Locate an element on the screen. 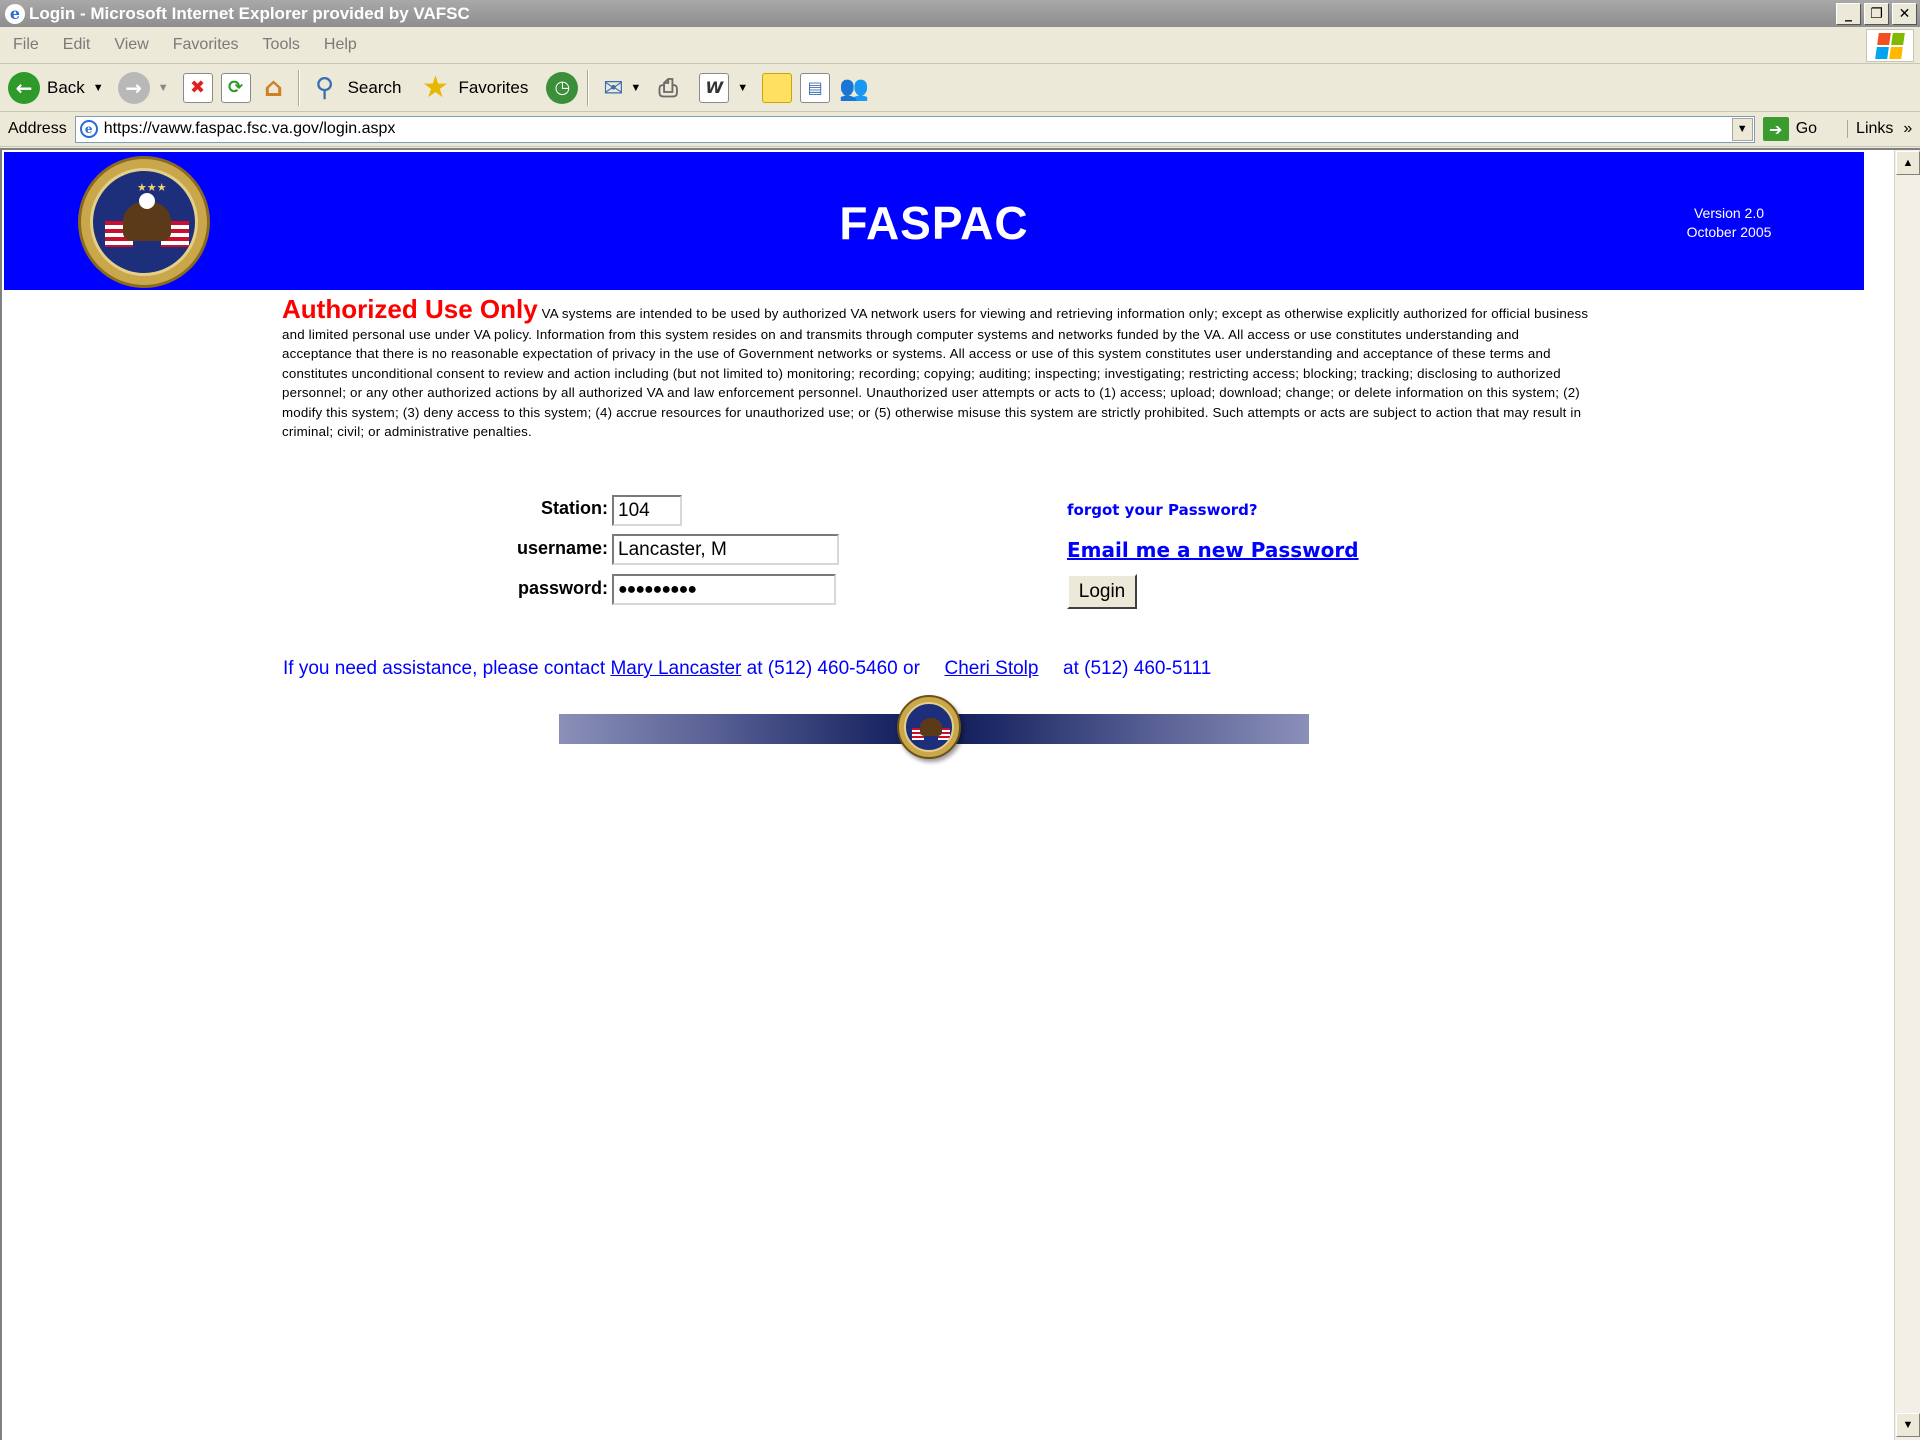  version-number: Version 2.0 is located at coordinates (1729, 213).